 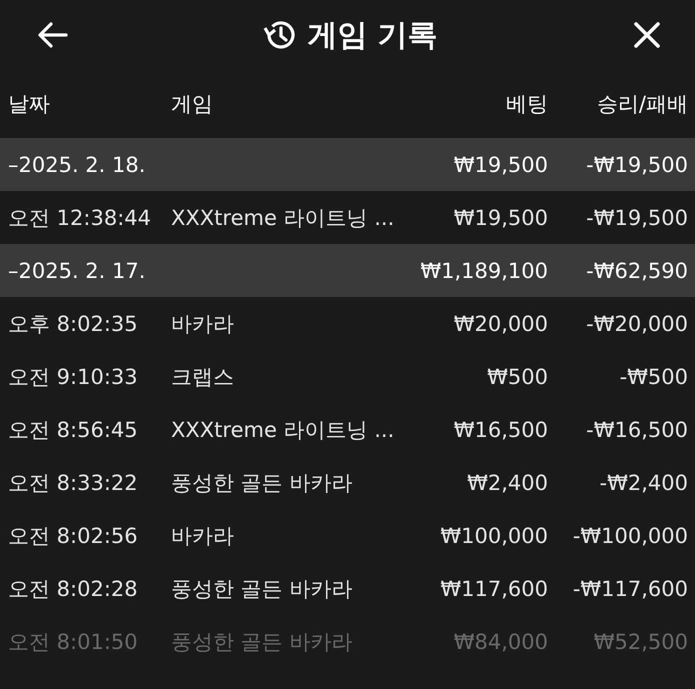 What do you see at coordinates (493, 588) in the screenshot?
I see `bet-cell-text: ₩117,600` at bounding box center [493, 588].